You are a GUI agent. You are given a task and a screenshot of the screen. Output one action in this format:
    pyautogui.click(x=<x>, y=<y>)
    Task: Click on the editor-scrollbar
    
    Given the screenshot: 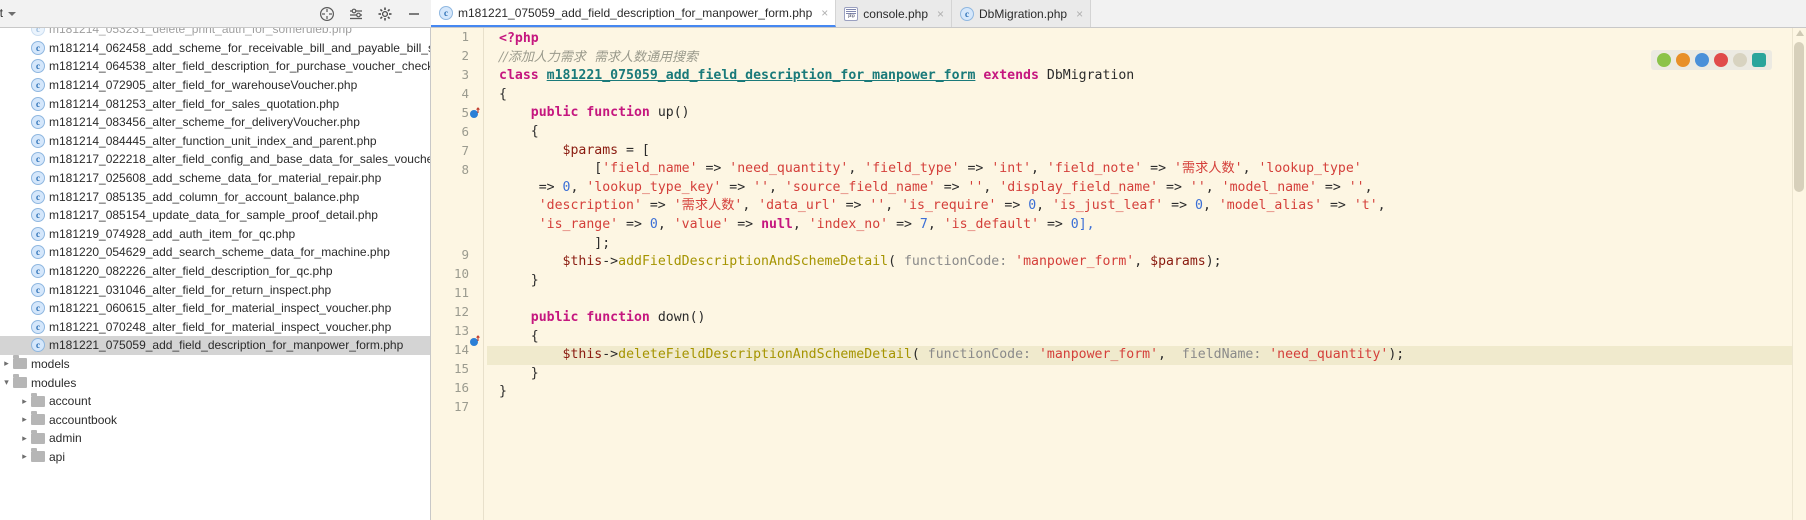 What is the action you would take?
    pyautogui.click(x=1799, y=274)
    